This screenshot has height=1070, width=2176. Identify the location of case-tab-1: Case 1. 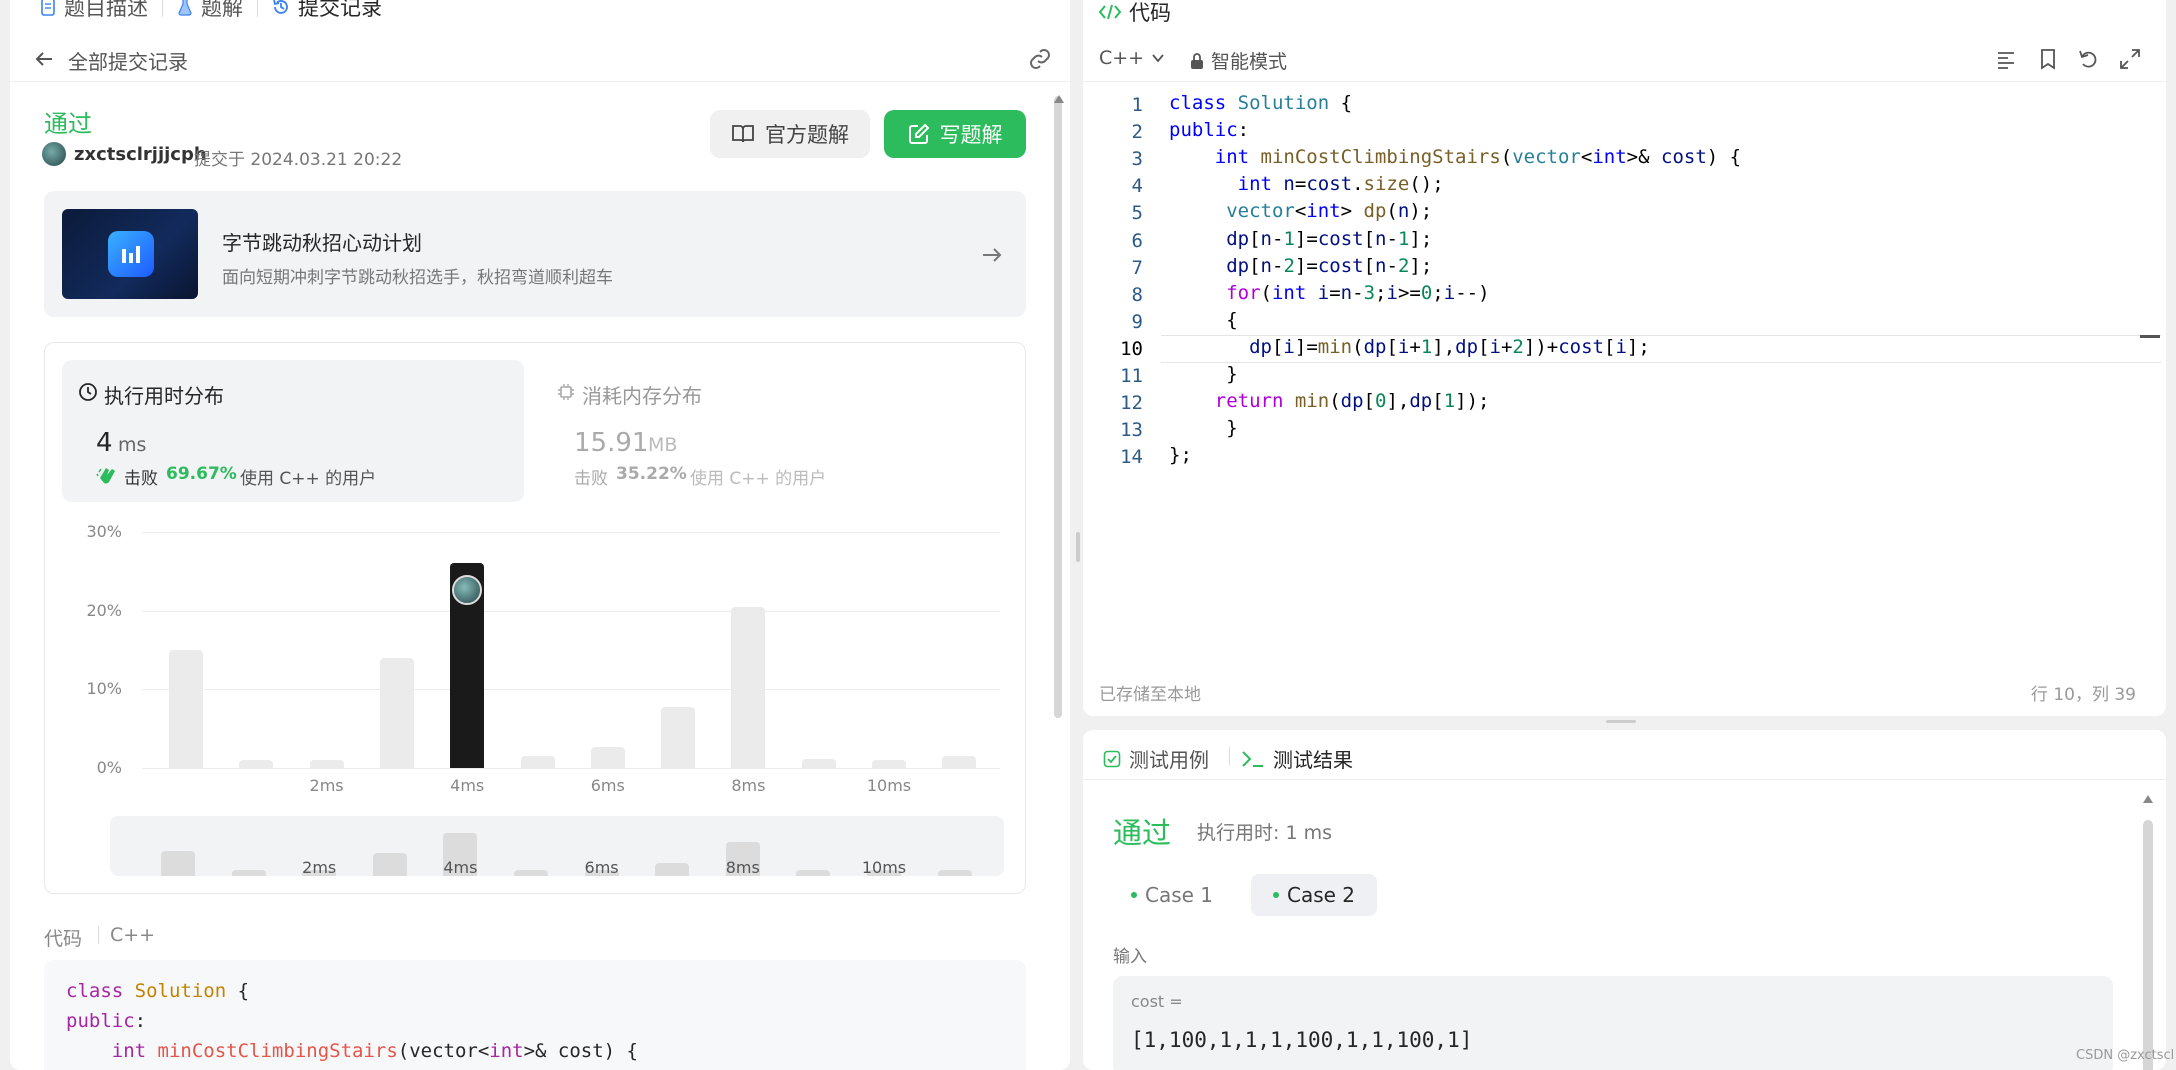
(1172, 895).